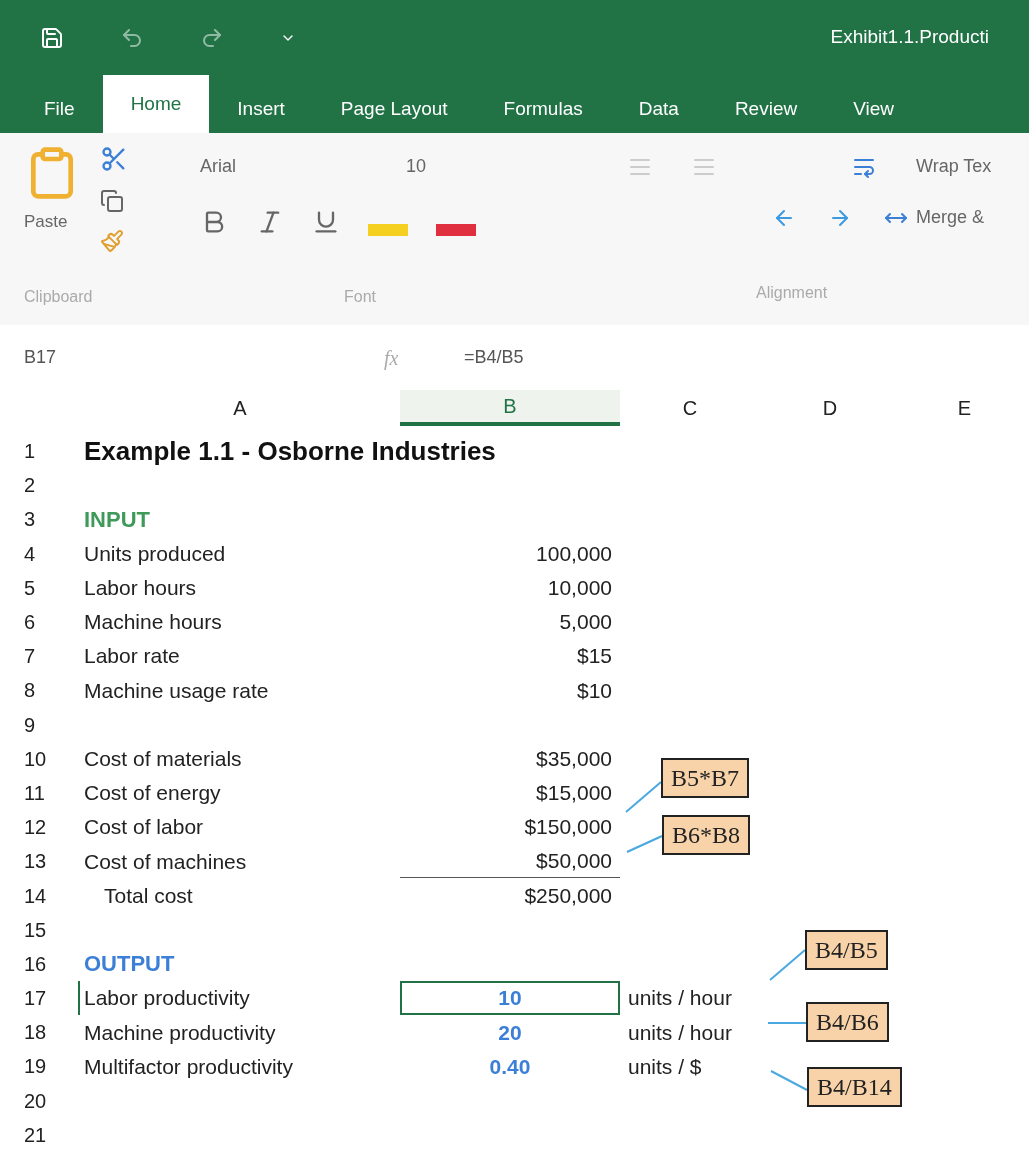 The height and width of the screenshot is (1163, 1029). Describe the element at coordinates (156, 104) in the screenshot. I see `ribbon-tab: Home` at that location.